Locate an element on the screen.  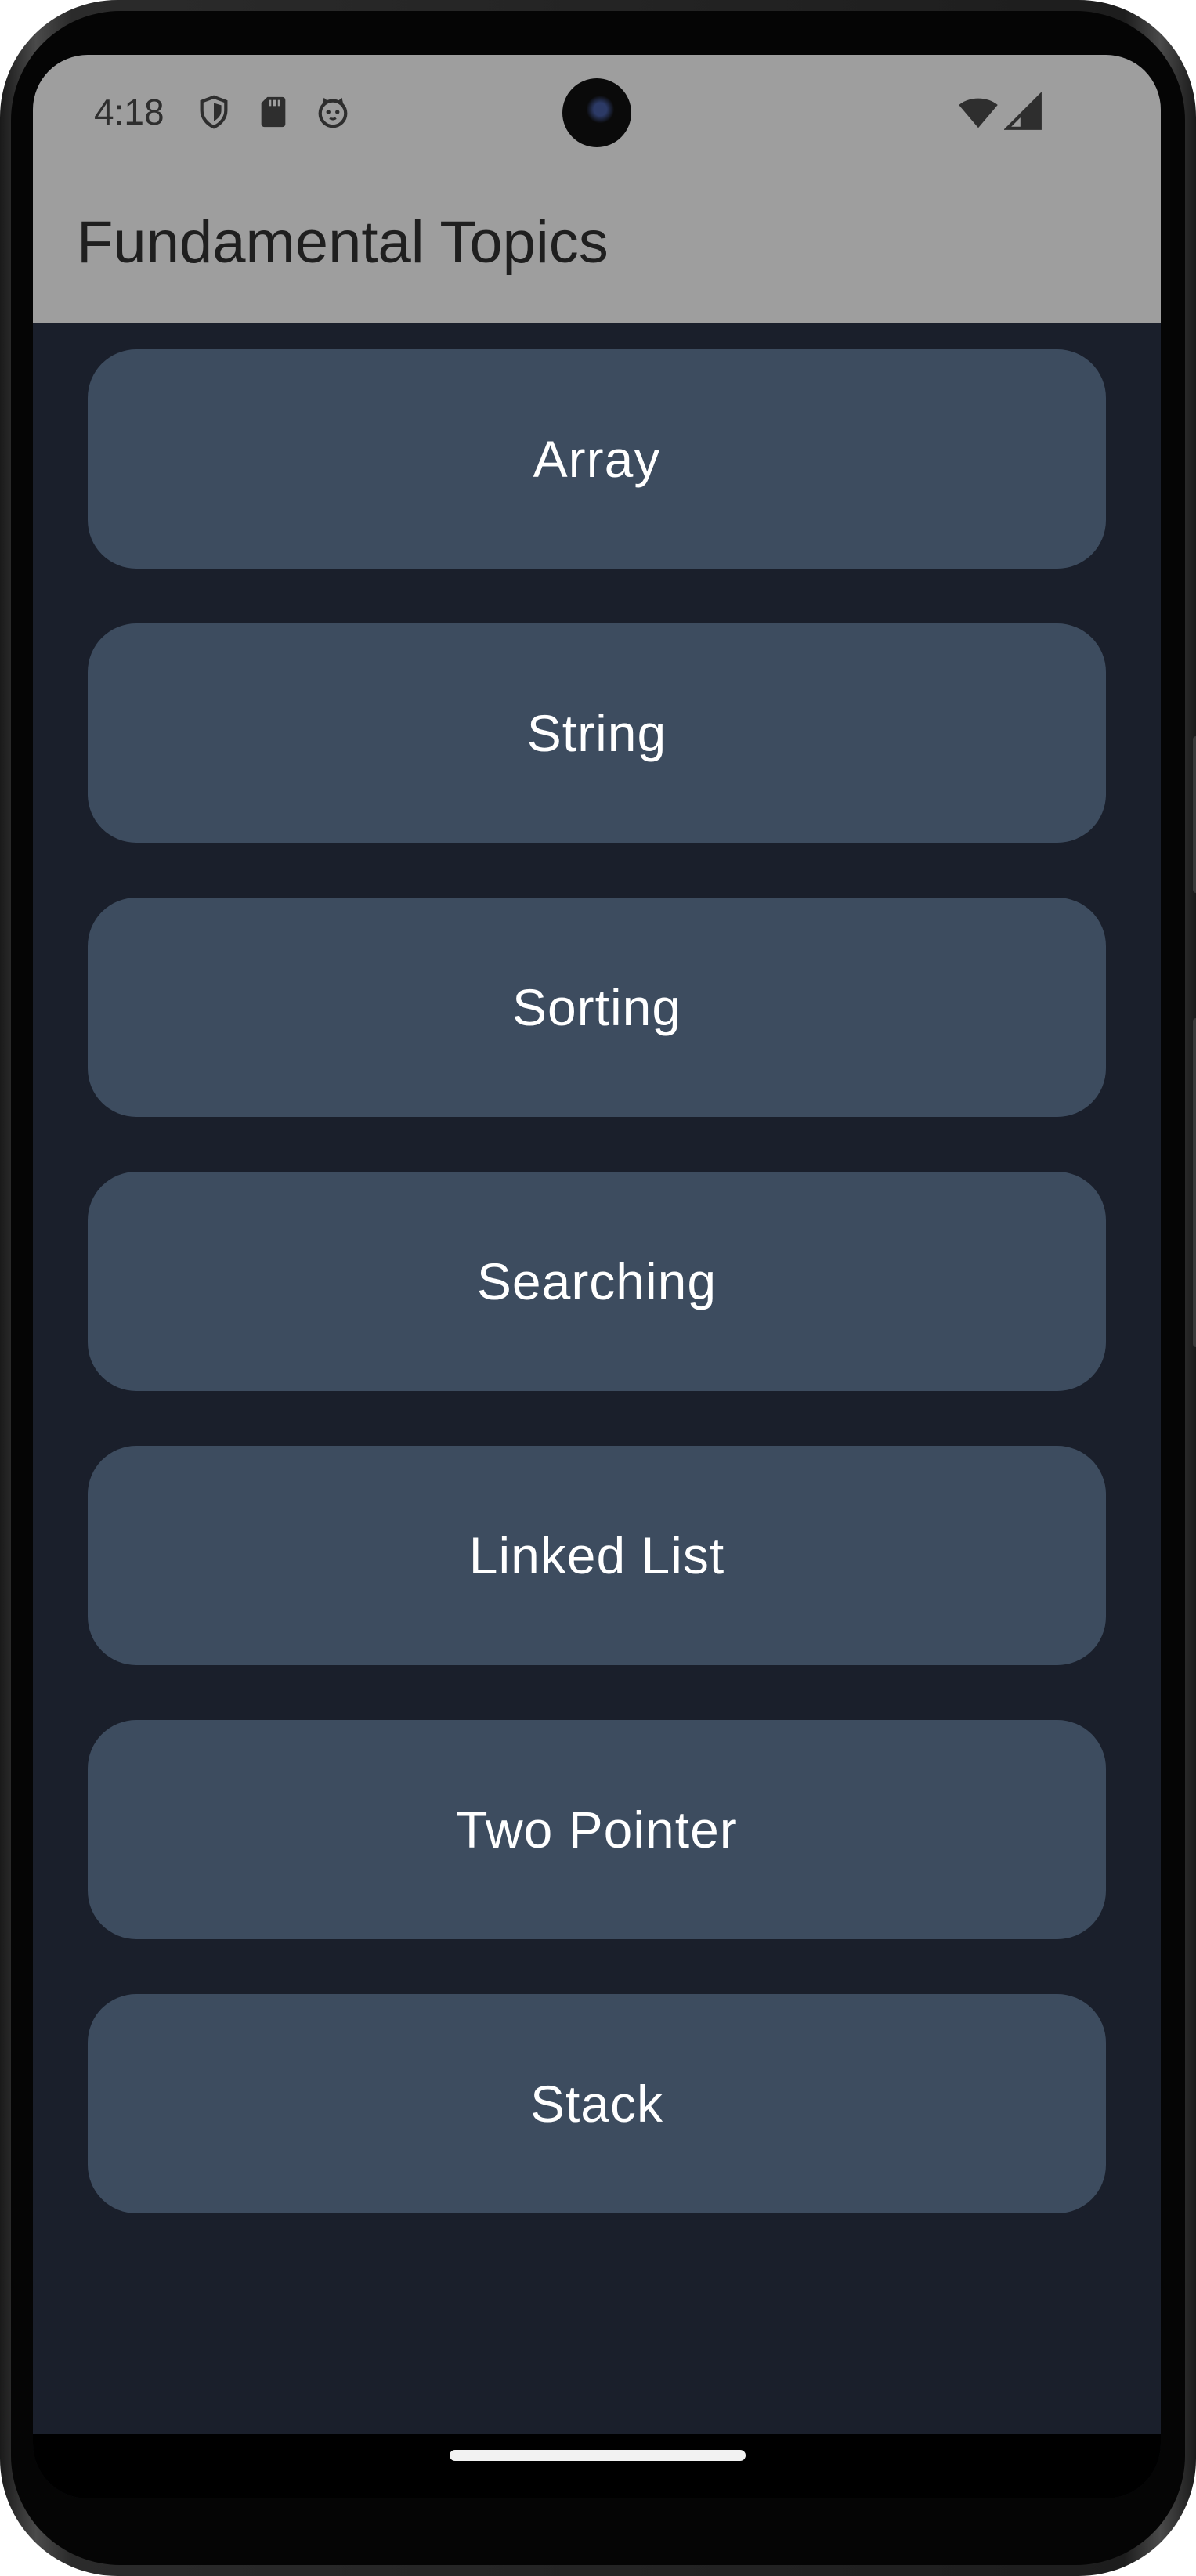
app-bar: 4:18 Fundamental Topics is located at coordinates (597, 189).